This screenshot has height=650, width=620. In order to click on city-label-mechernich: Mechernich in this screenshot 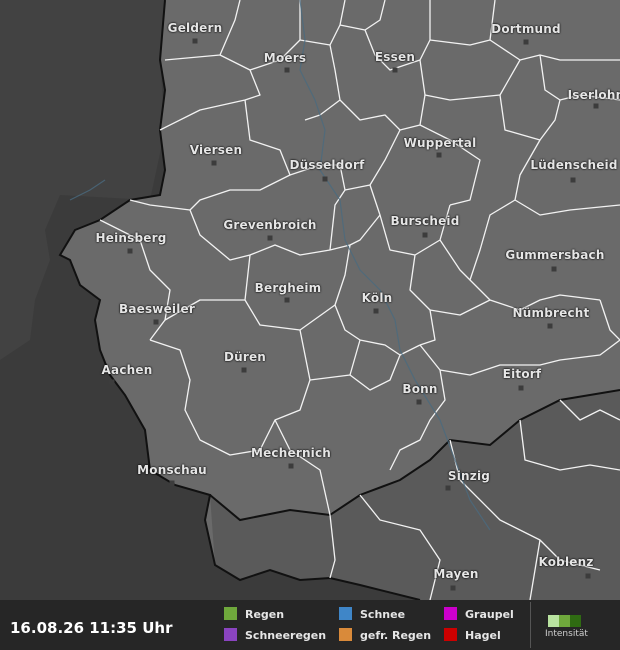, I will do `click(291, 453)`.